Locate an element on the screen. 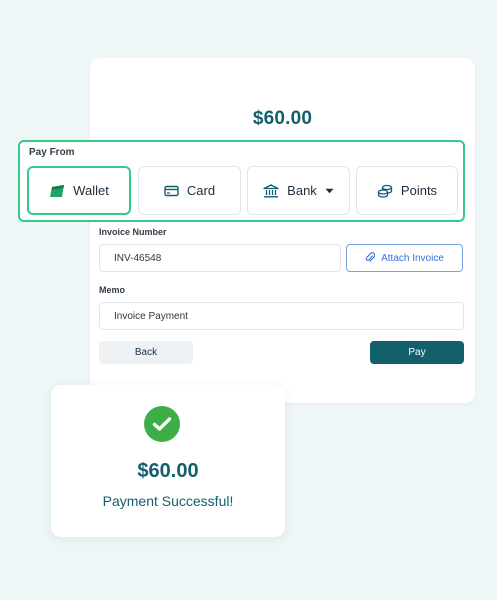 The width and height of the screenshot is (497, 600). attach-invoice-label: Attach Invoice is located at coordinates (412, 258).